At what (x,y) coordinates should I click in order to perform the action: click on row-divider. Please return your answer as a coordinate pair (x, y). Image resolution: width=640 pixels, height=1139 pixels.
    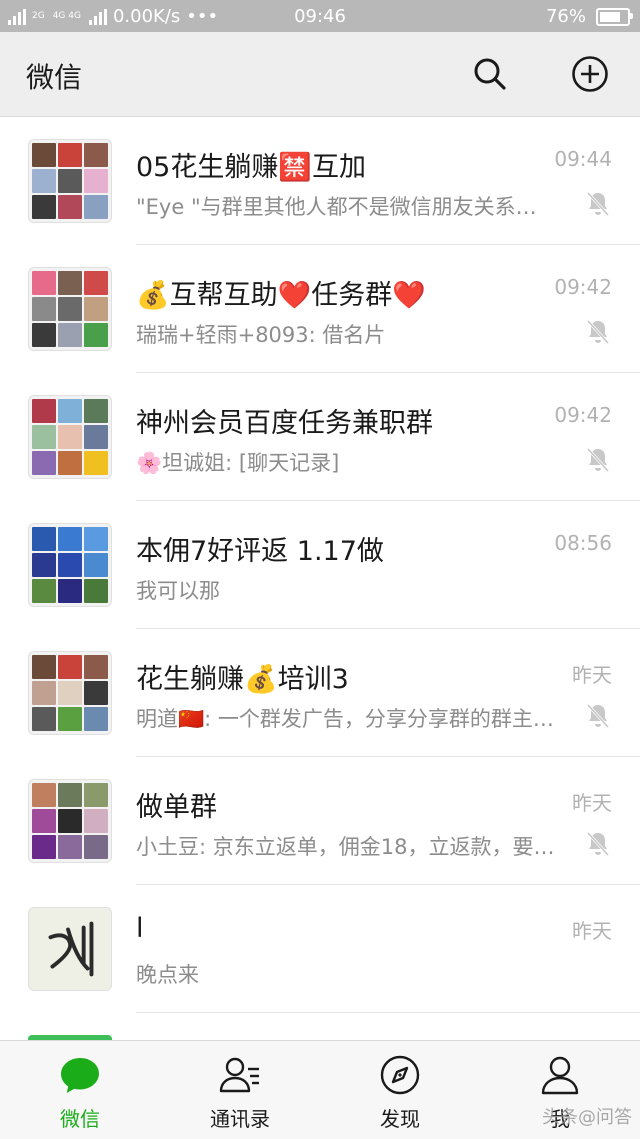
    Looking at the image, I should click on (388, 1012).